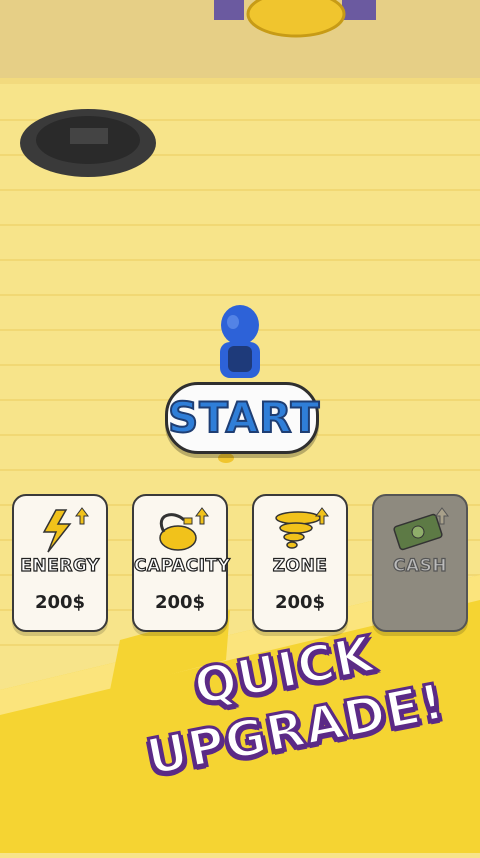 This screenshot has height=858, width=480. What do you see at coordinates (60, 565) in the screenshot?
I see `upgrade-label: ENERGY` at bounding box center [60, 565].